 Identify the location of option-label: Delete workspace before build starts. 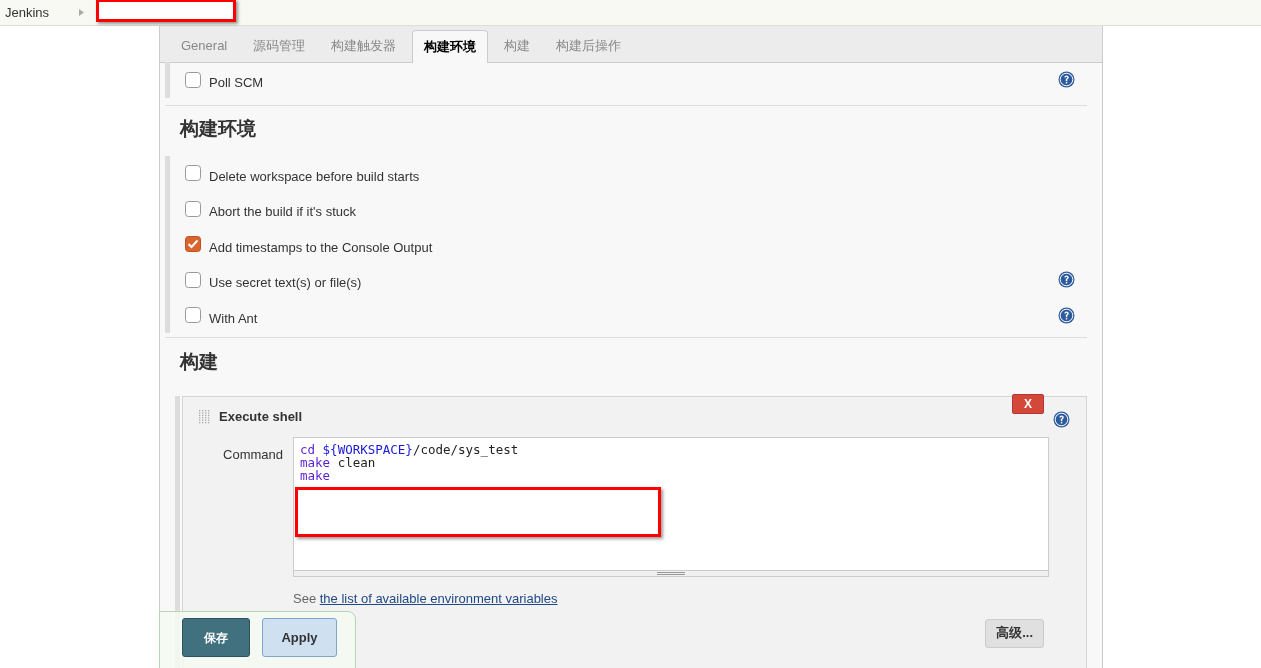
(314, 176).